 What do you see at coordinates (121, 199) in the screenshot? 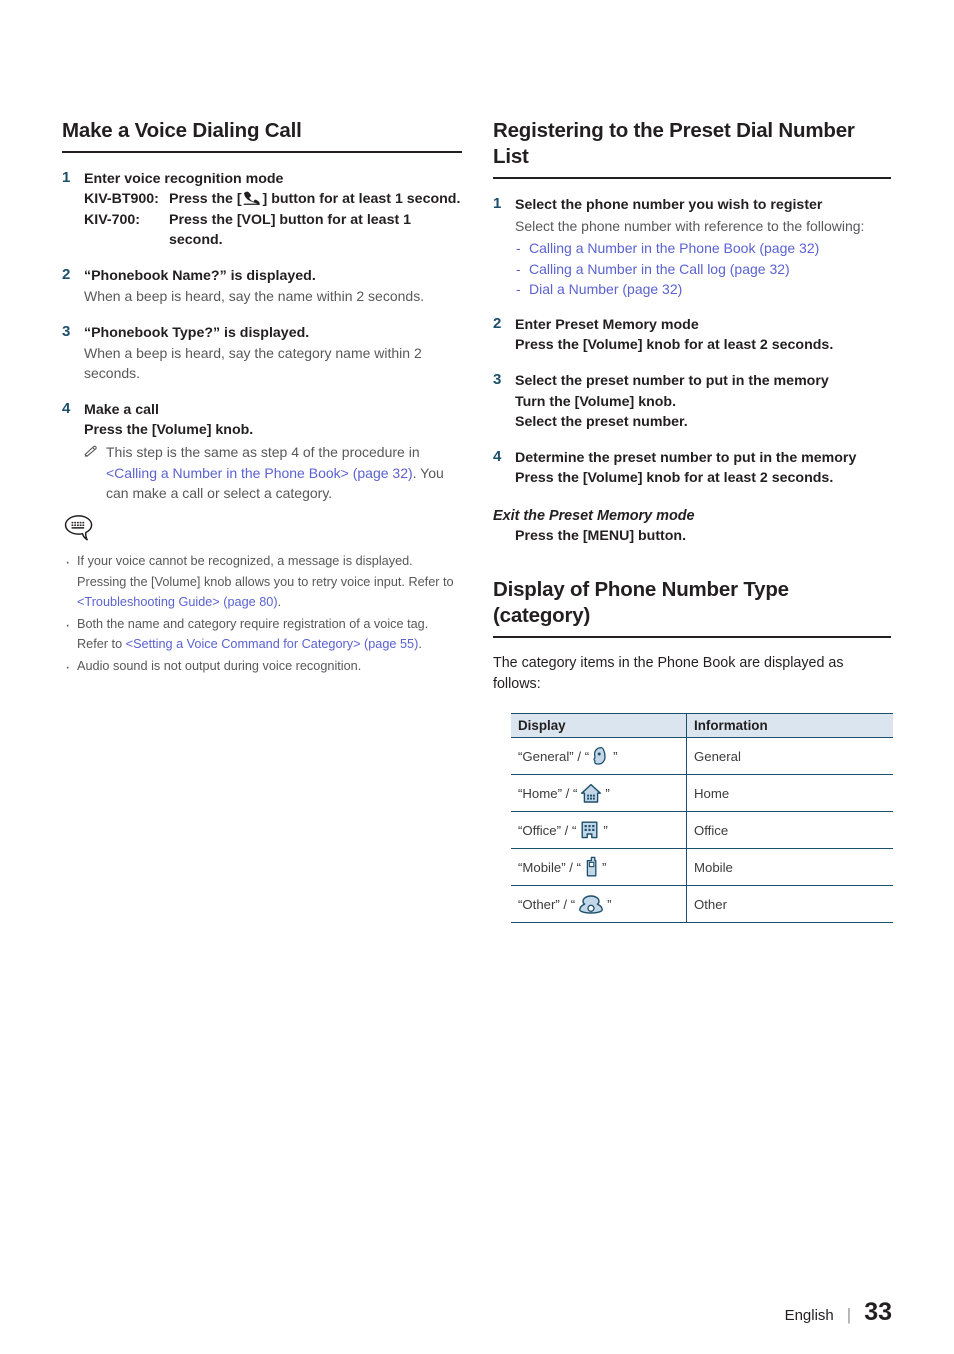
I see `model-name: KIV-BT900:` at bounding box center [121, 199].